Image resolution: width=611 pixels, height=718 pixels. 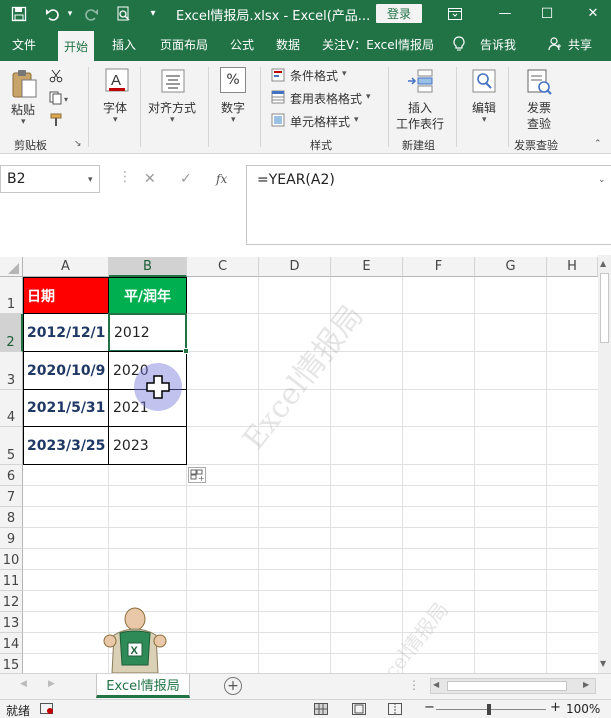 I want to click on zoom-in-button: +, so click(x=555, y=707).